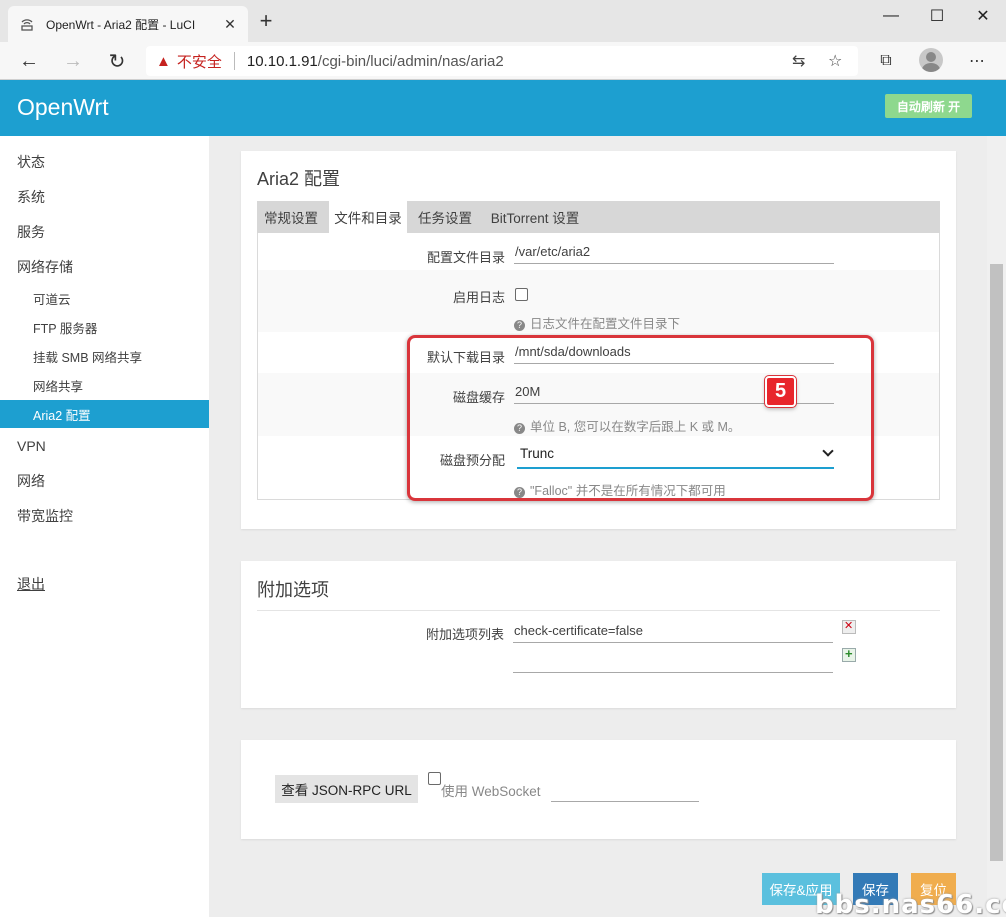 The height and width of the screenshot is (917, 1006). I want to click on file-alloc-help: ? "Falloc" 并不是在所有情况下都可用, so click(620, 489).